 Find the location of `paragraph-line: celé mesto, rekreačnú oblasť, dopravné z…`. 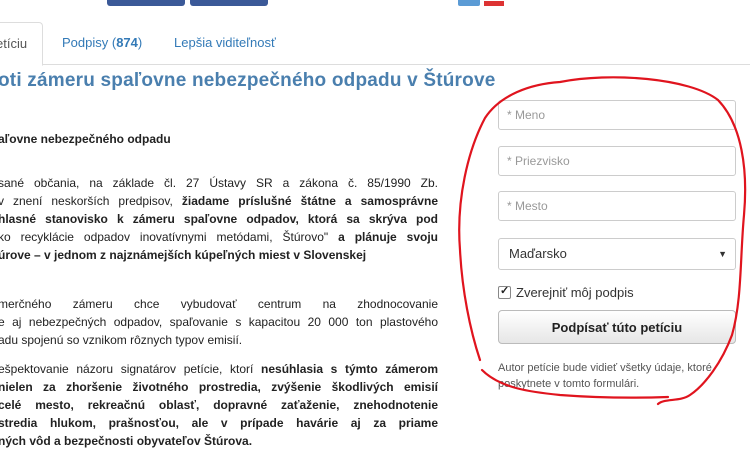

paragraph-line: celé mesto, rekreačnú oblasť, dopravné z… is located at coordinates (219, 405).